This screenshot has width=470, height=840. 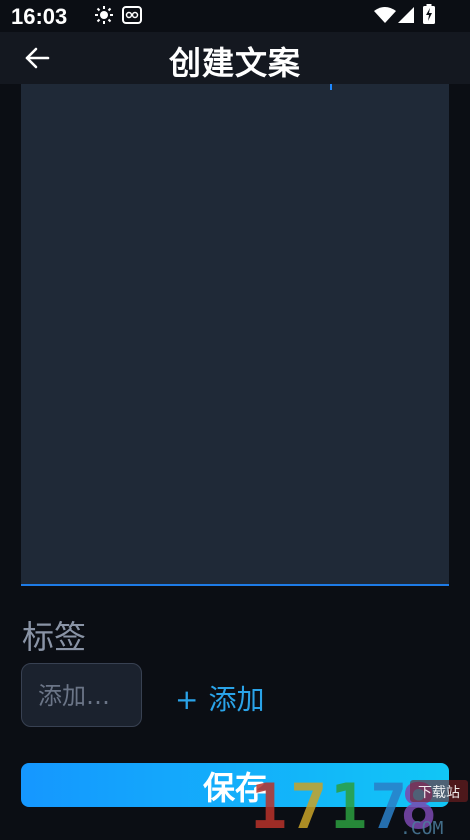 What do you see at coordinates (422, 827) in the screenshot?
I see `svg-text: .COM` at bounding box center [422, 827].